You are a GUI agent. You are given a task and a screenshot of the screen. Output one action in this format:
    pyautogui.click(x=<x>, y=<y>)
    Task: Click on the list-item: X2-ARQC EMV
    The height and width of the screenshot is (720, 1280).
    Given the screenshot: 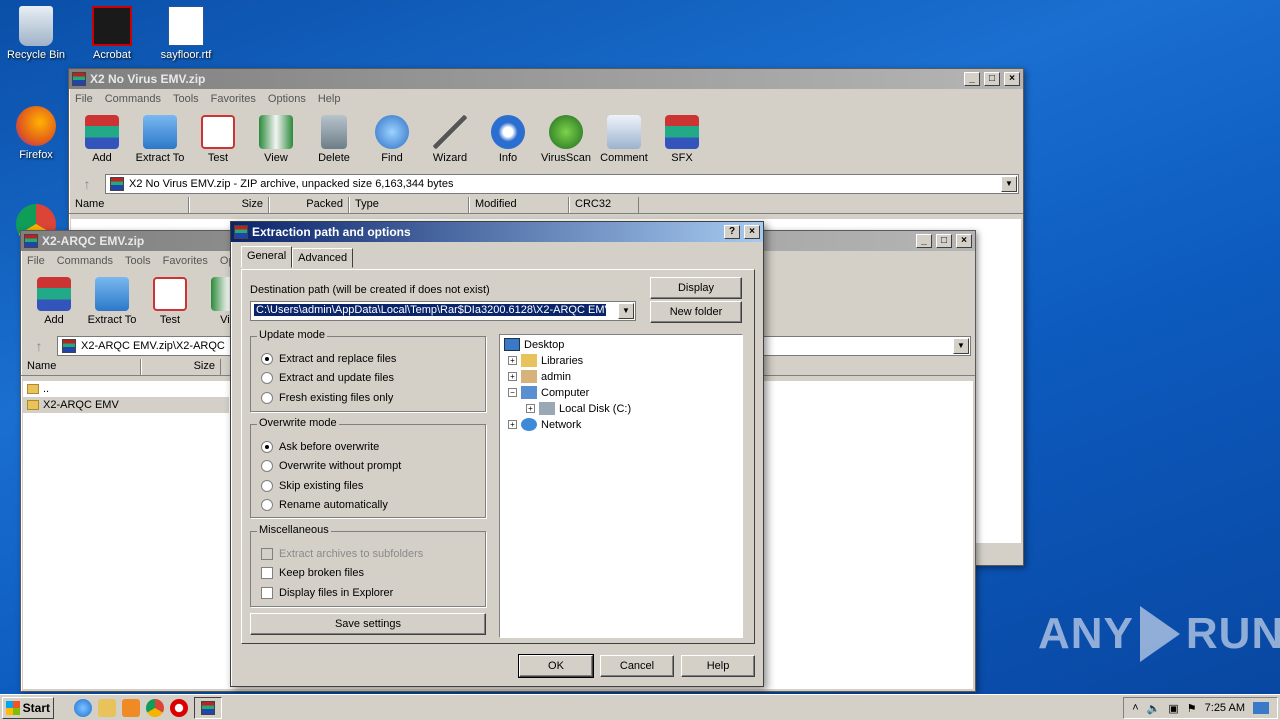 What is the action you would take?
    pyautogui.click(x=126, y=405)
    